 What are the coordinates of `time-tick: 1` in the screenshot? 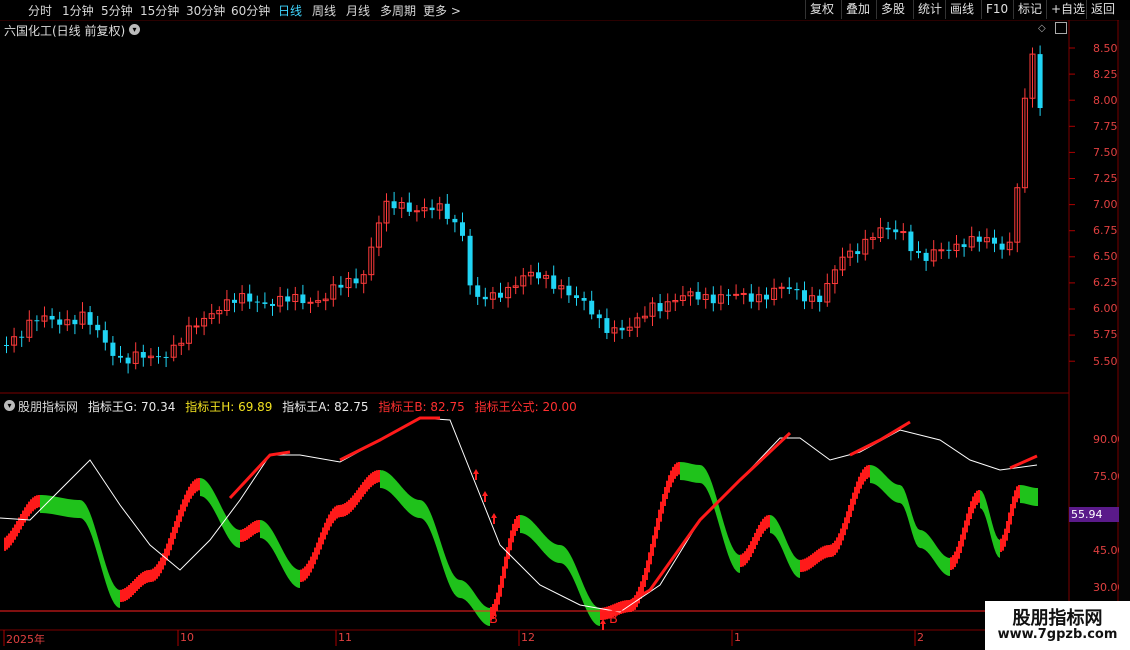 It's located at (737, 637).